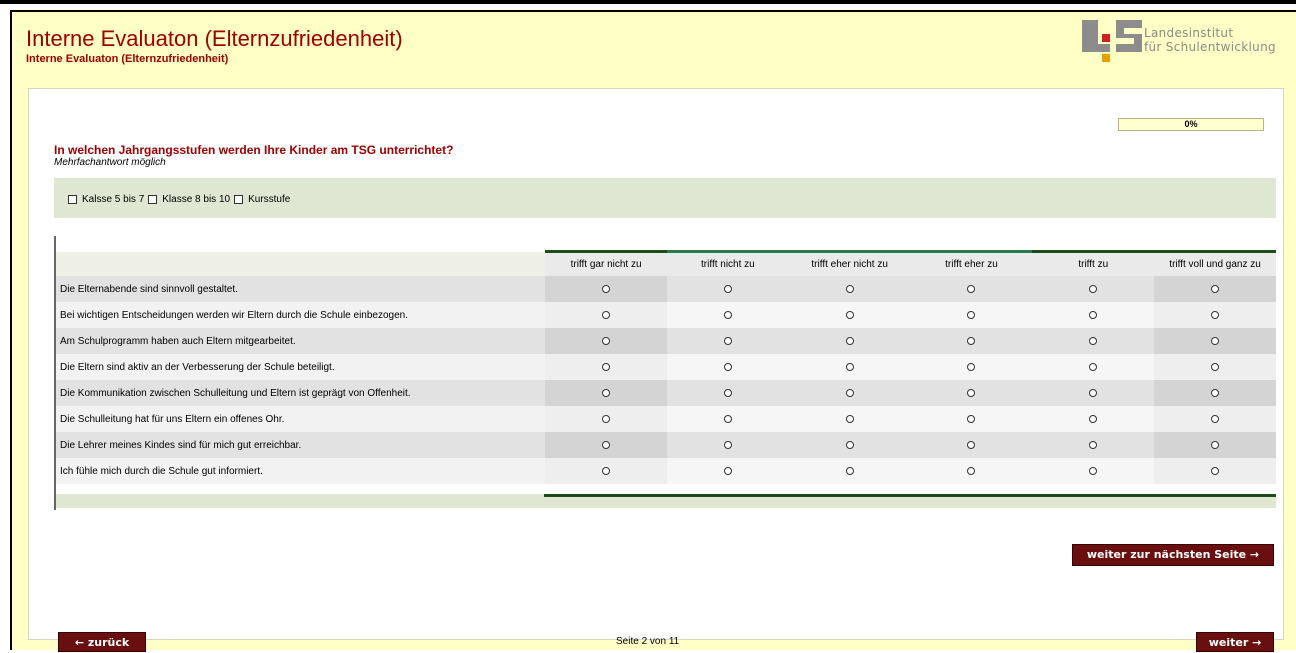  I want to click on logo-text: Landesinstitut für Schulentwicklung, so click(1210, 40).